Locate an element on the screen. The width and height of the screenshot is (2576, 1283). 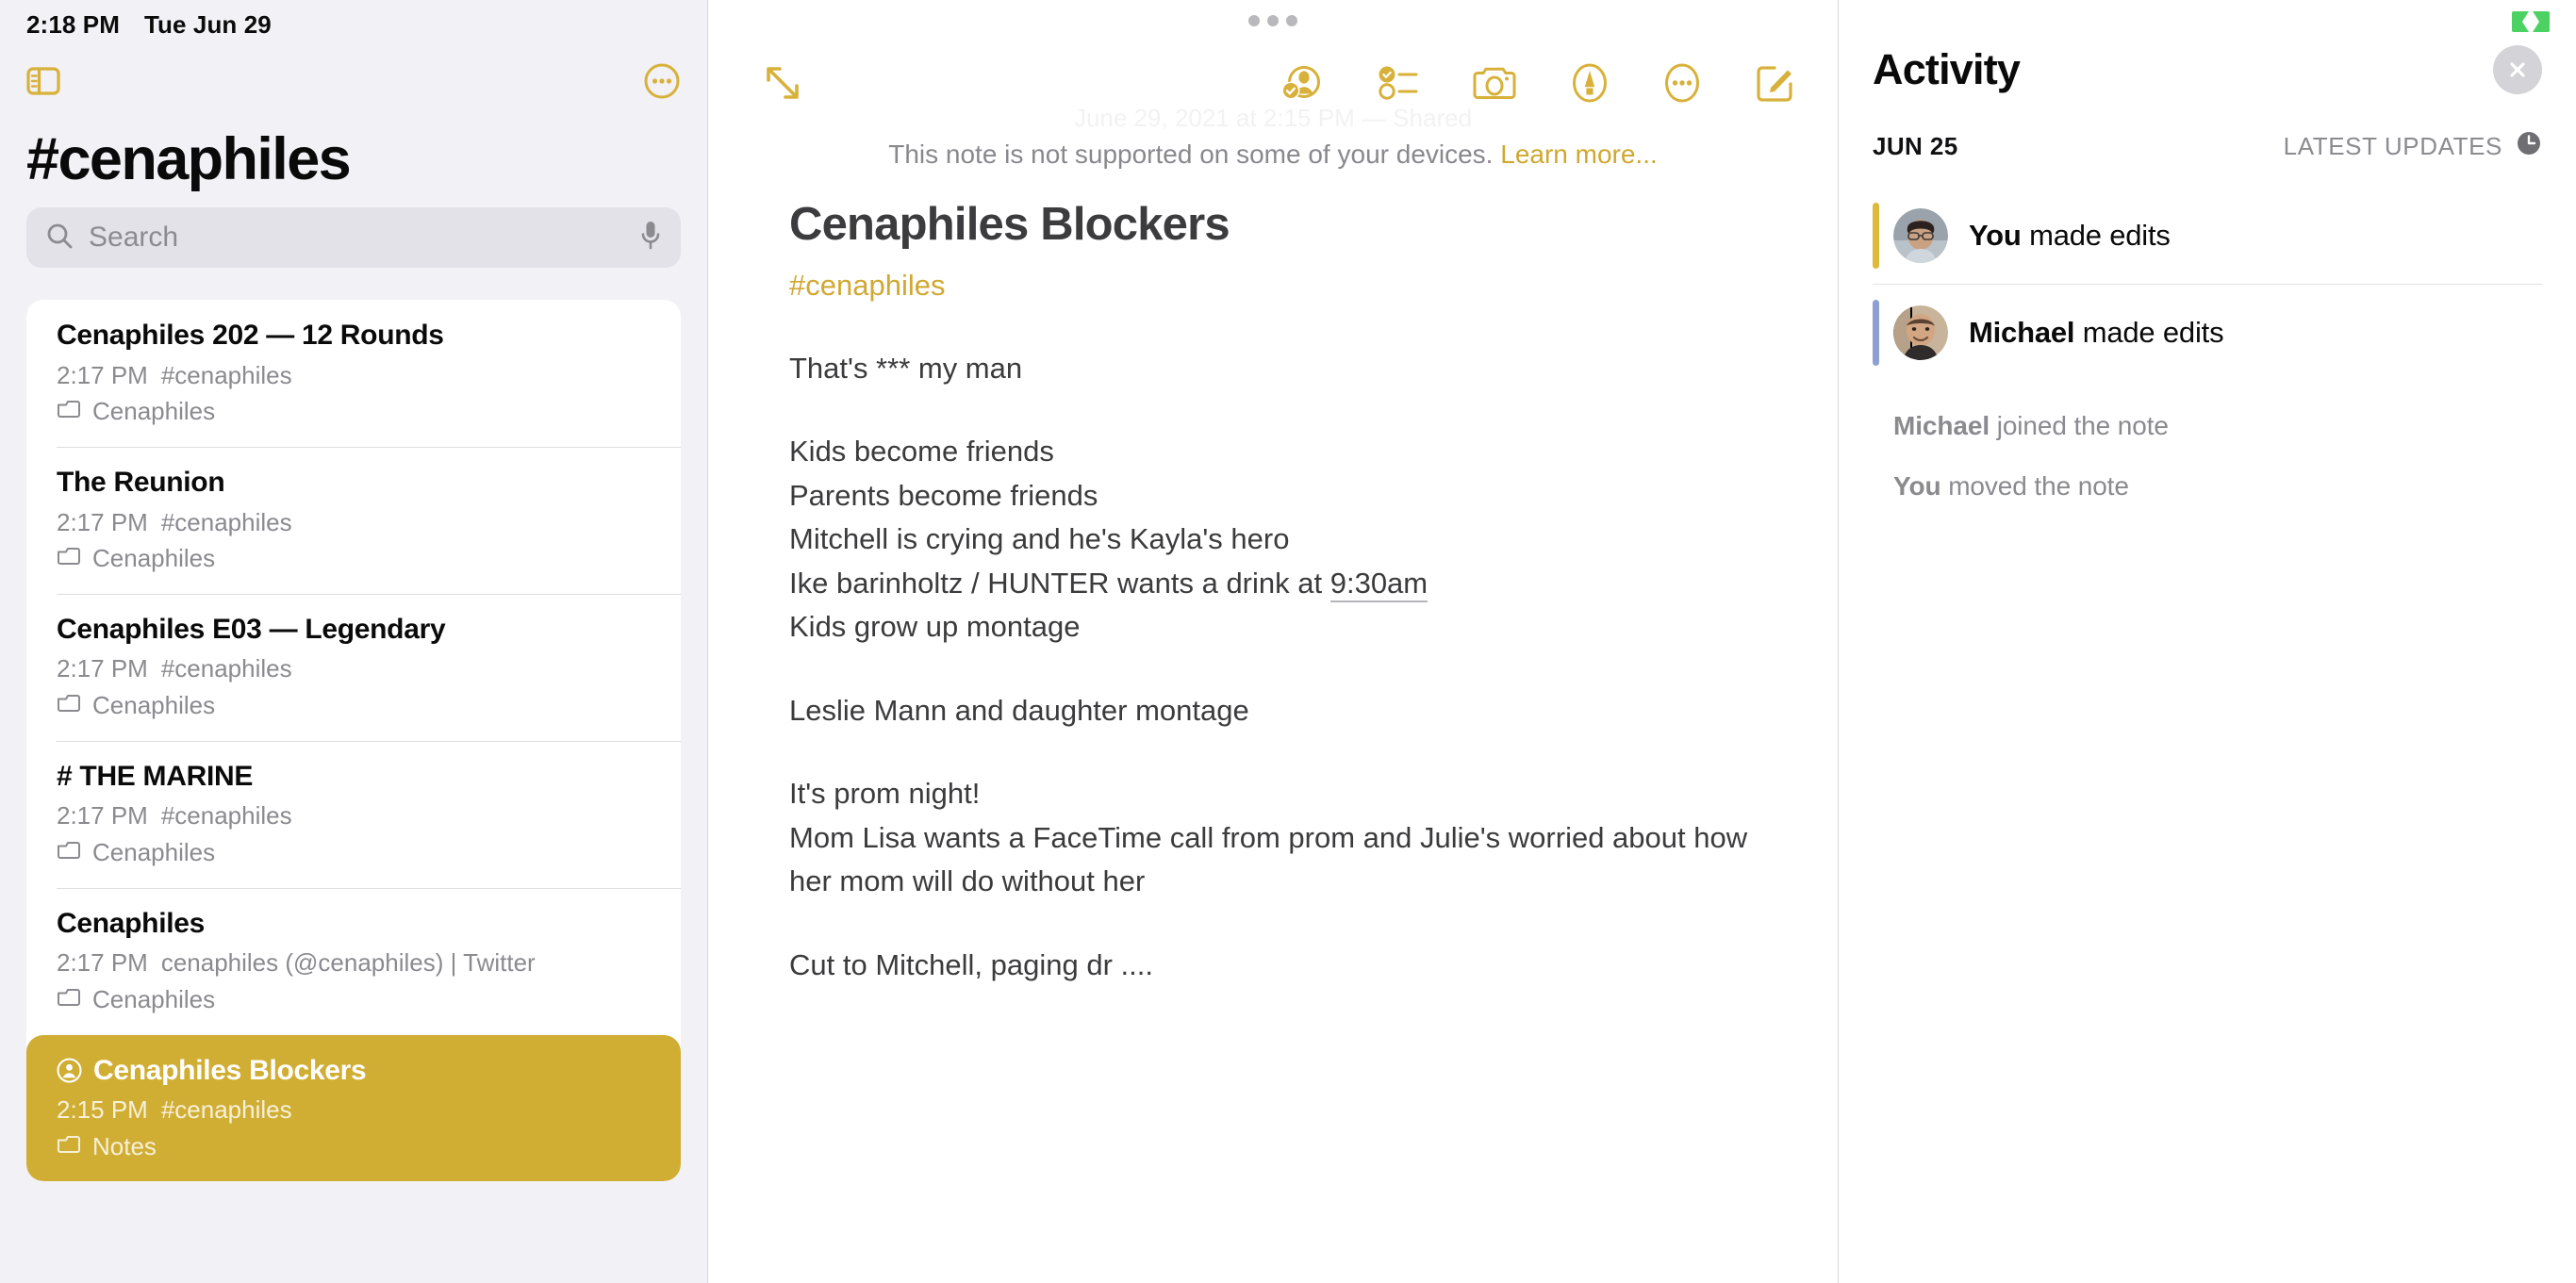
more-circle-icon is located at coordinates (1682, 83).